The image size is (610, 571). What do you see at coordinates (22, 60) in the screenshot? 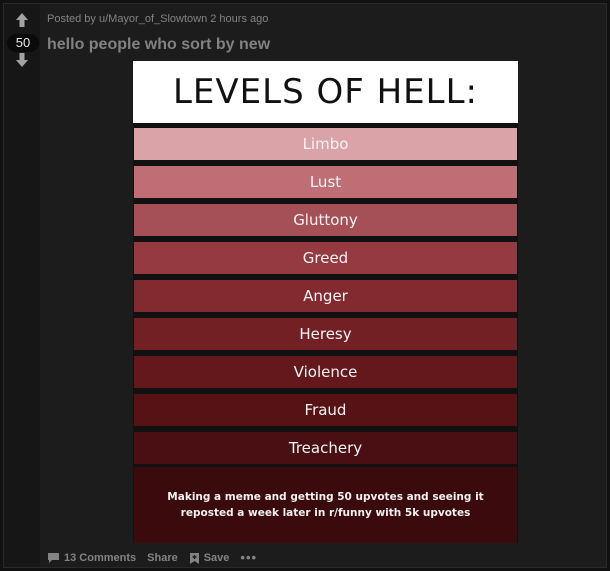
I see `downvote-arrow-icon` at bounding box center [22, 60].